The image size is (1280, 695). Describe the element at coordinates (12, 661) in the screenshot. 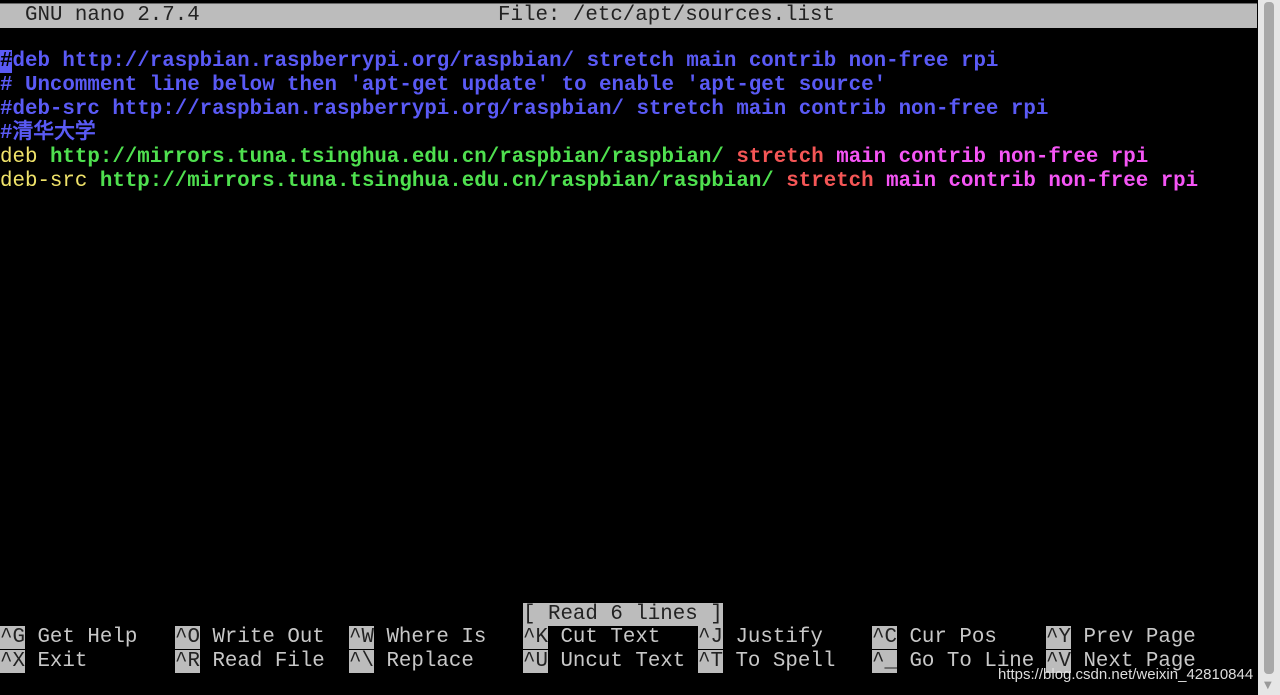

I see `shortcut-key: ^X` at that location.